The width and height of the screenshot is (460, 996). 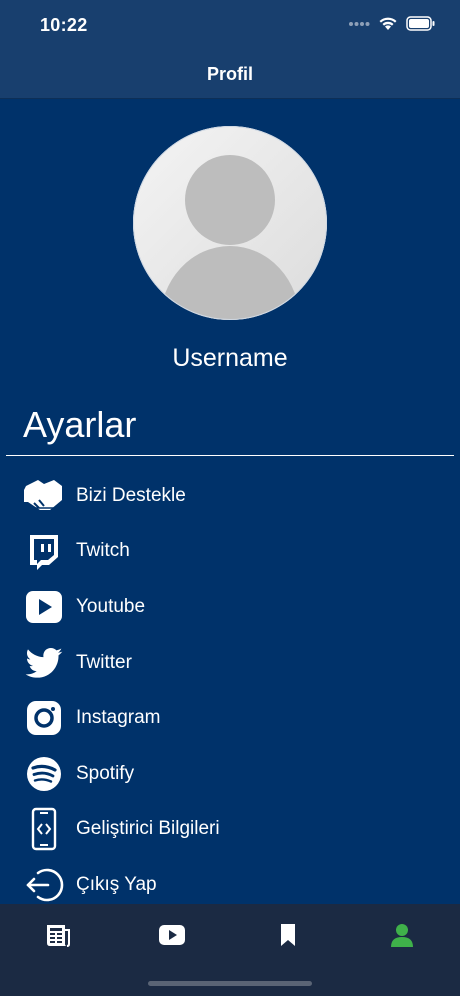 I want to click on menu-item-label: Youtube, so click(x=111, y=606).